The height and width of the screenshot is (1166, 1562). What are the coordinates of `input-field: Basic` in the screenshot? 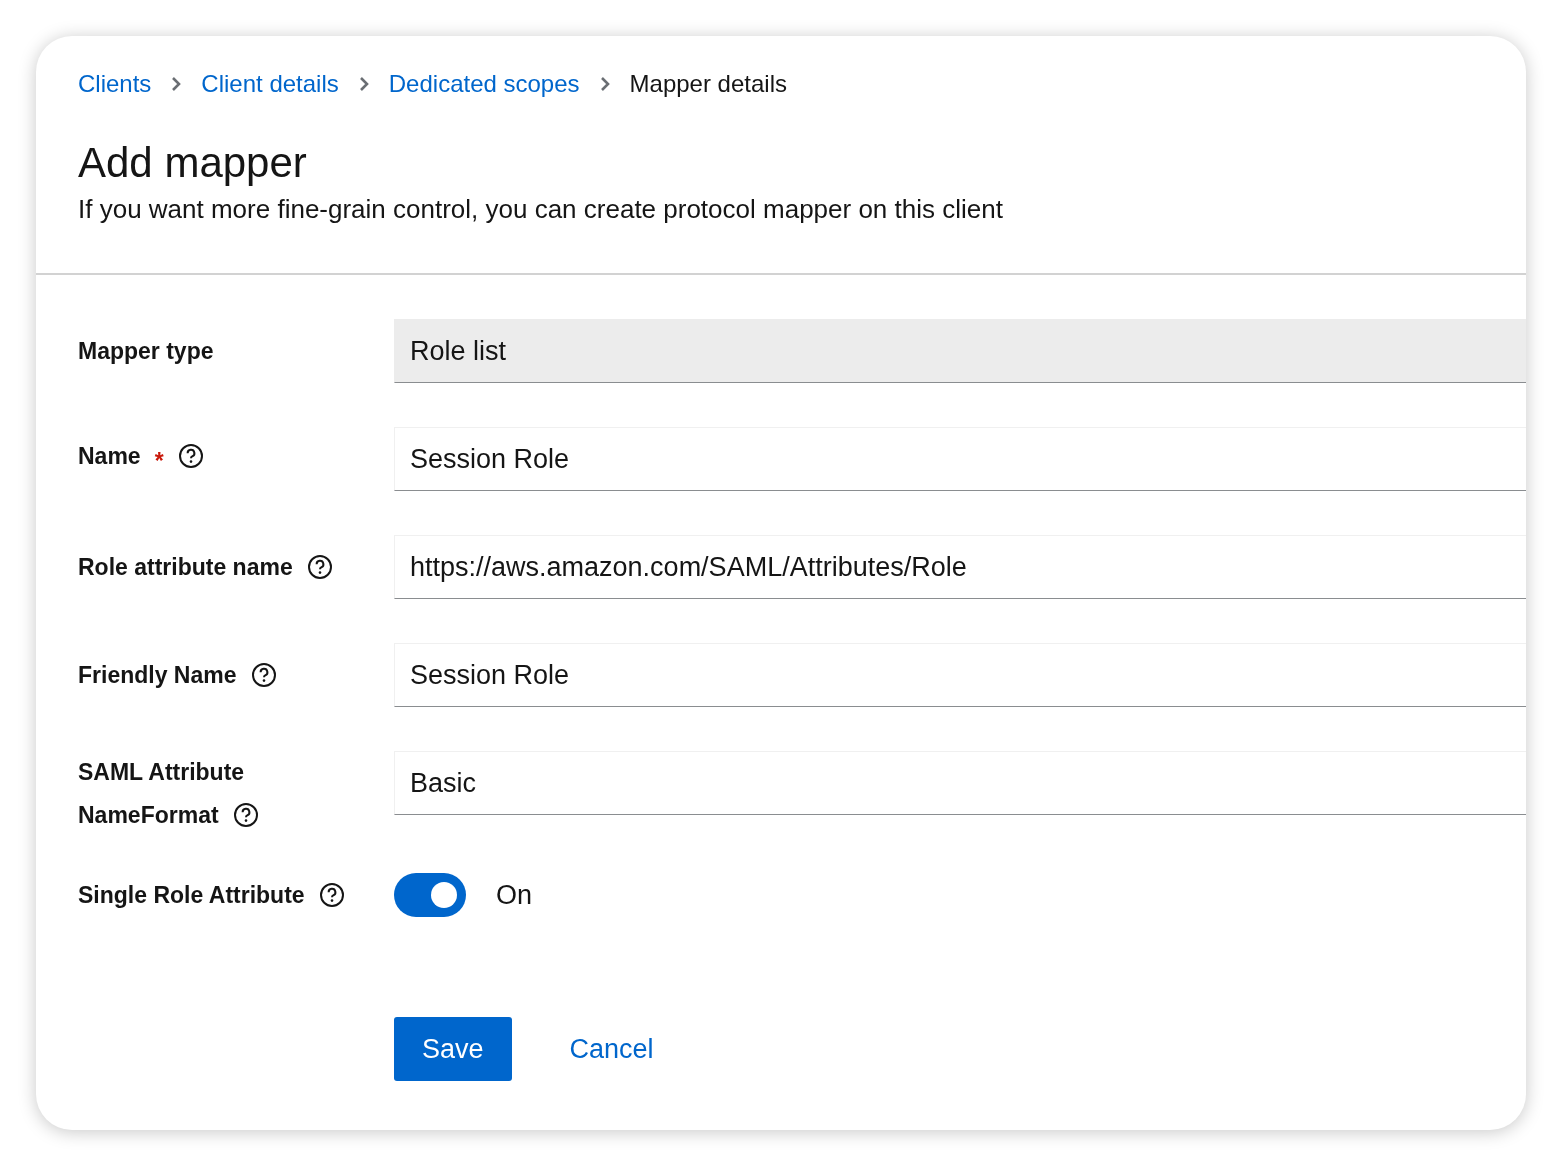 It's located at (960, 783).